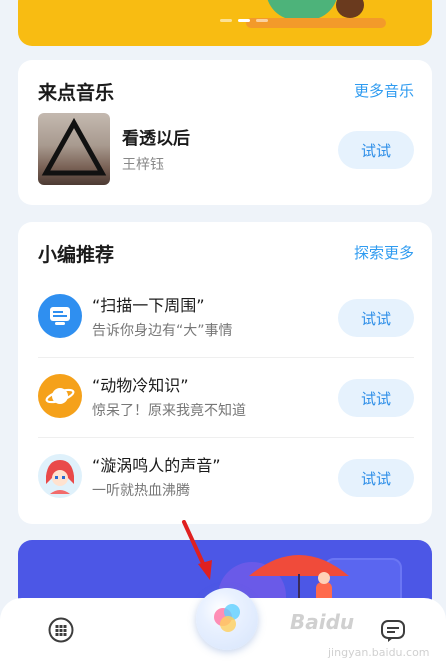 This screenshot has width=446, height=669. Describe the element at coordinates (225, 478) in the screenshot. I see `recommend-item-naruto-voice: “漩涡鸣人的声音” 一听就热血沸腾 试试` at that location.